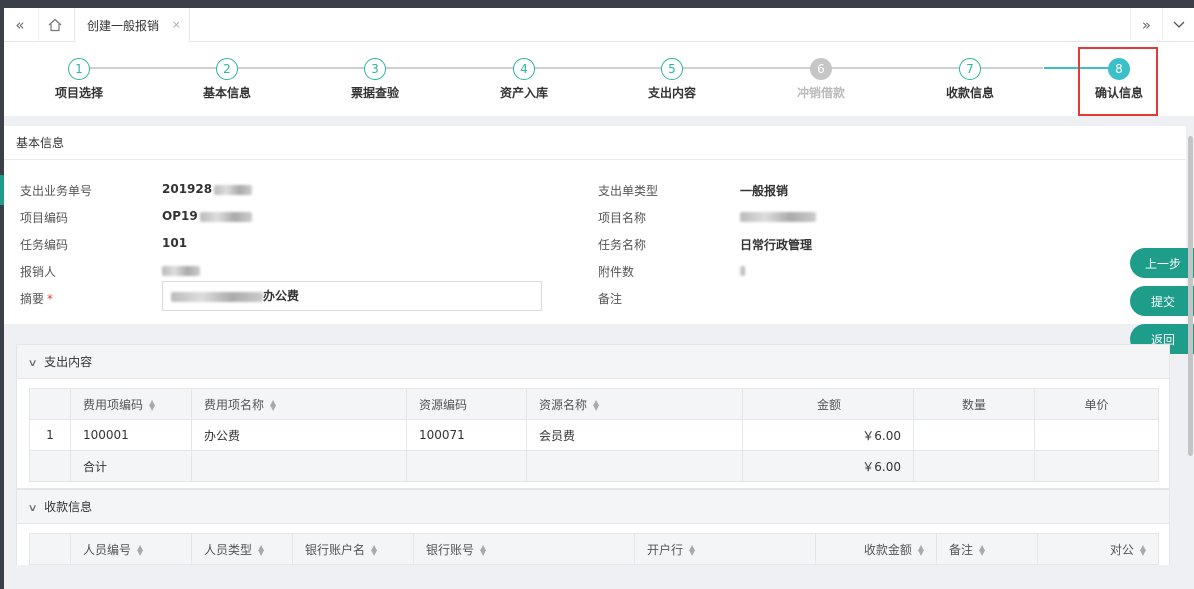 Image resolution: width=1194 pixels, height=589 pixels. Describe the element at coordinates (524, 549) in the screenshot. I see `col-account-no: 银行账号 ▲ ▼` at that location.